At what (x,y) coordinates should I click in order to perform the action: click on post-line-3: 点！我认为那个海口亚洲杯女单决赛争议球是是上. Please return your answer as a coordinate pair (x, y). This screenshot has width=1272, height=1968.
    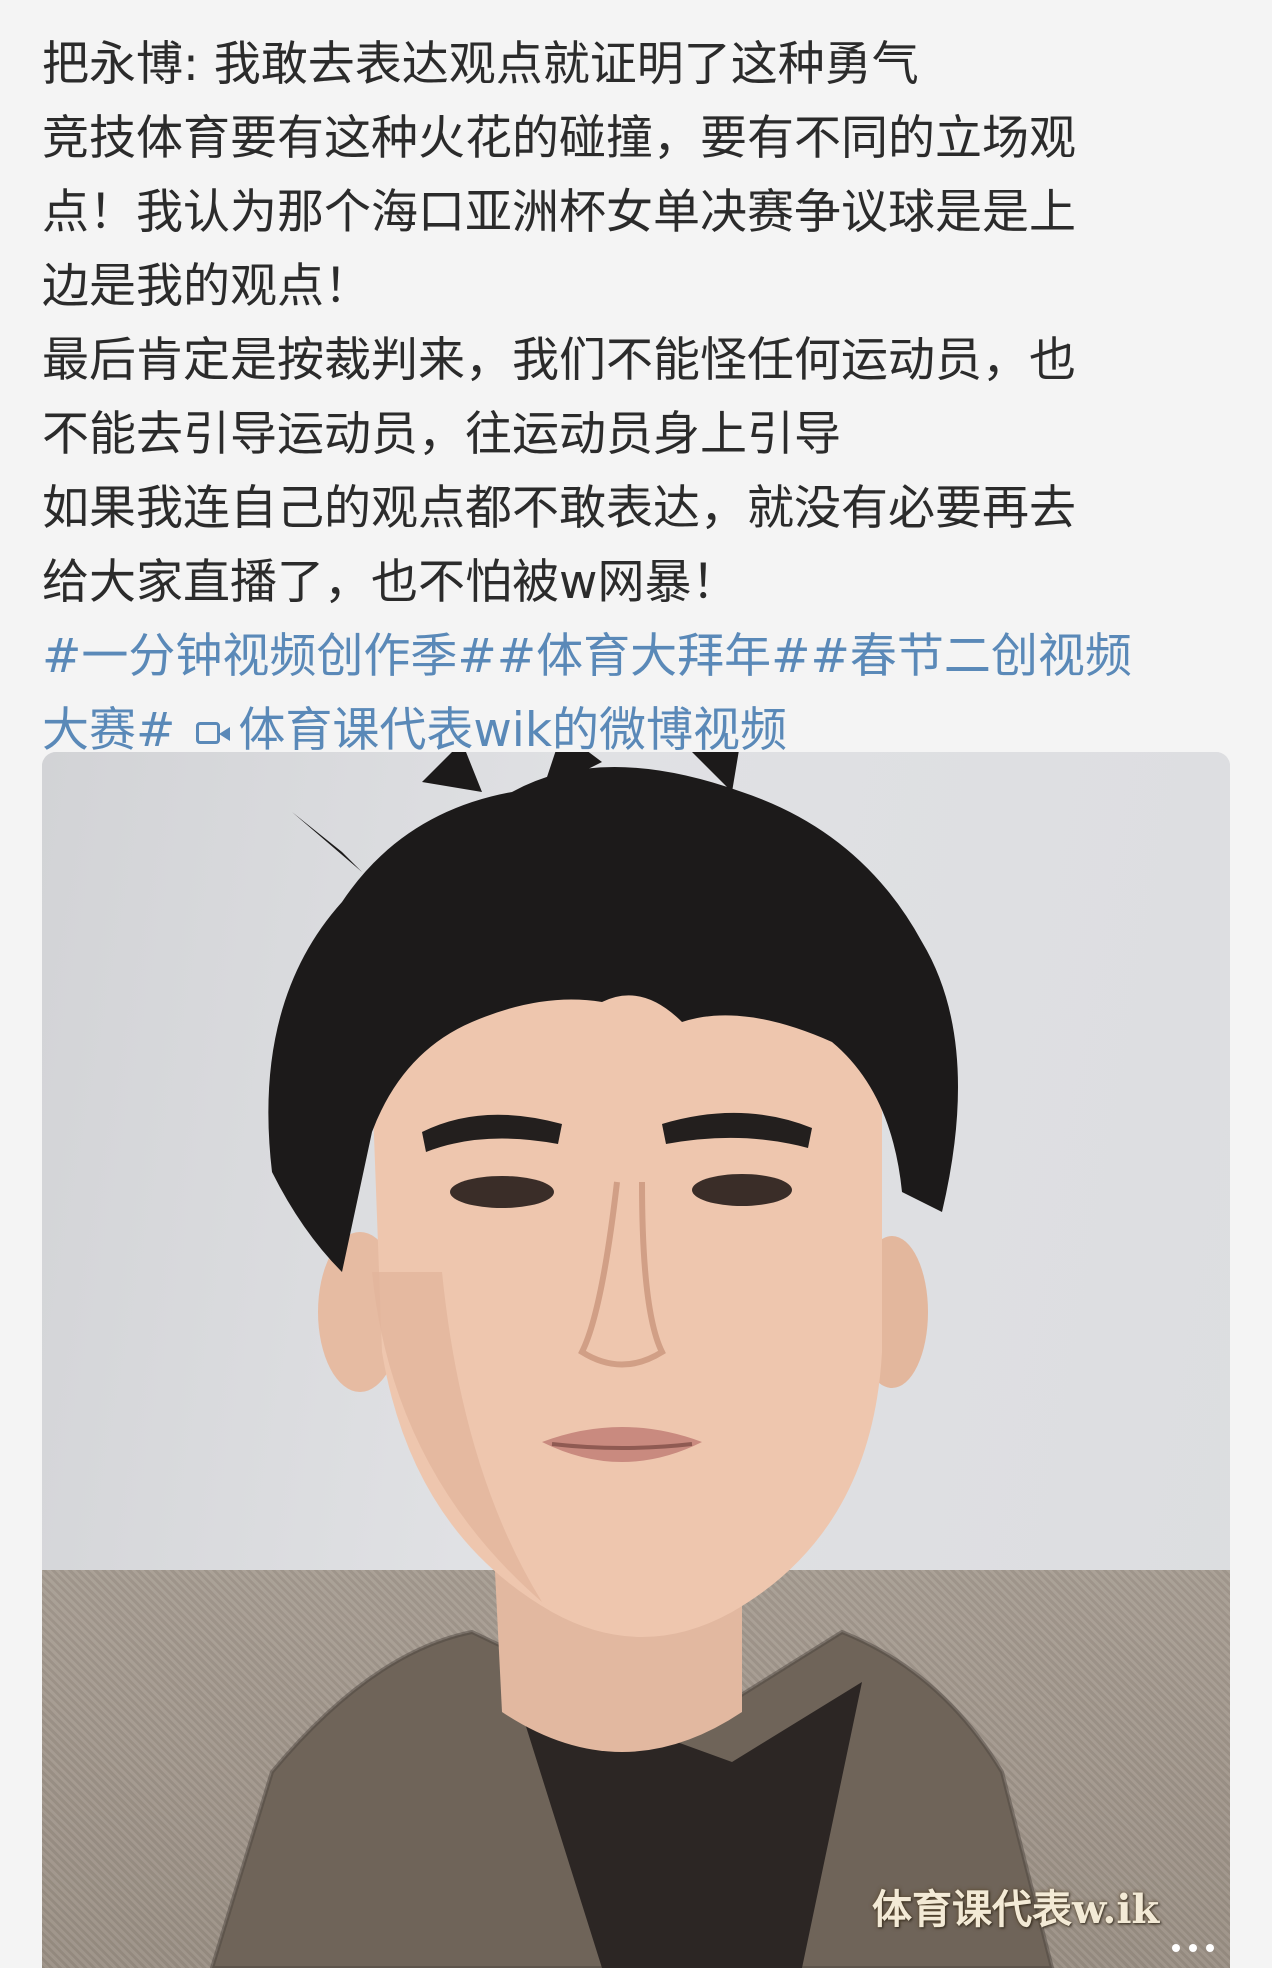
    Looking at the image, I should click on (559, 212).